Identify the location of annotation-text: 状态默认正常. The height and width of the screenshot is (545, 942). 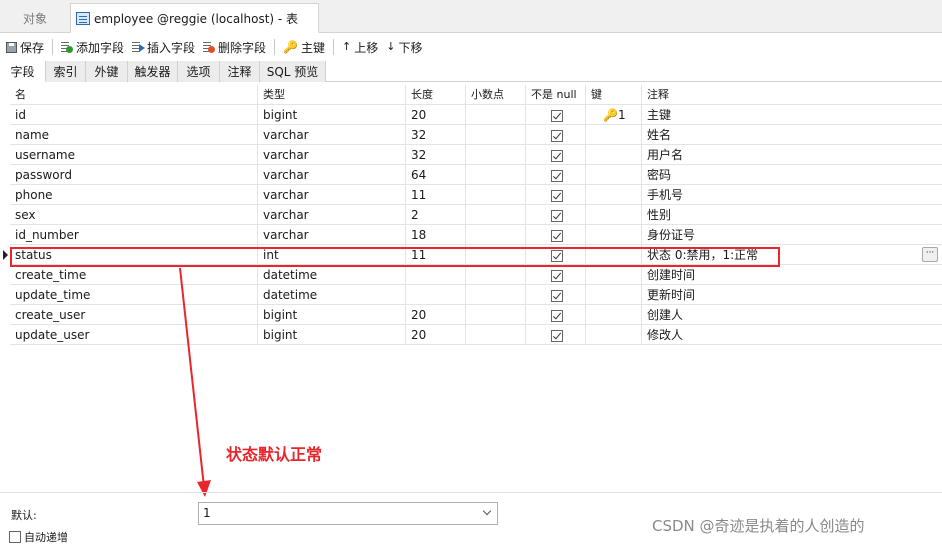
(274, 454).